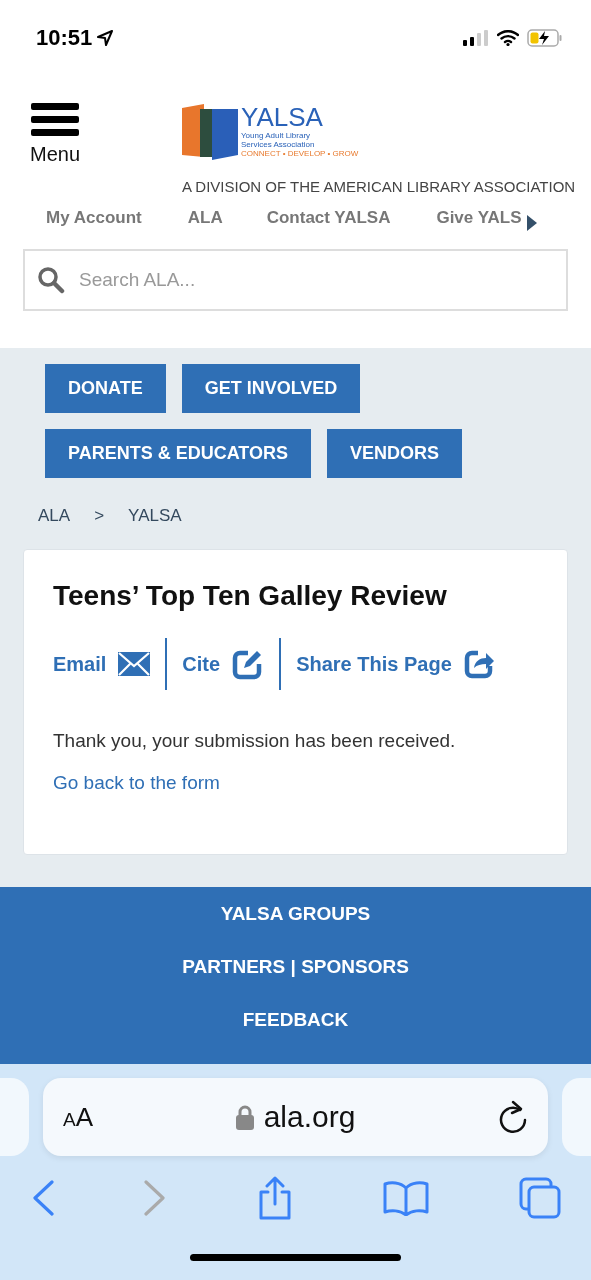 This screenshot has width=591, height=1280. What do you see at coordinates (155, 516) in the screenshot?
I see `breadcrumb-link: YALSA` at bounding box center [155, 516].